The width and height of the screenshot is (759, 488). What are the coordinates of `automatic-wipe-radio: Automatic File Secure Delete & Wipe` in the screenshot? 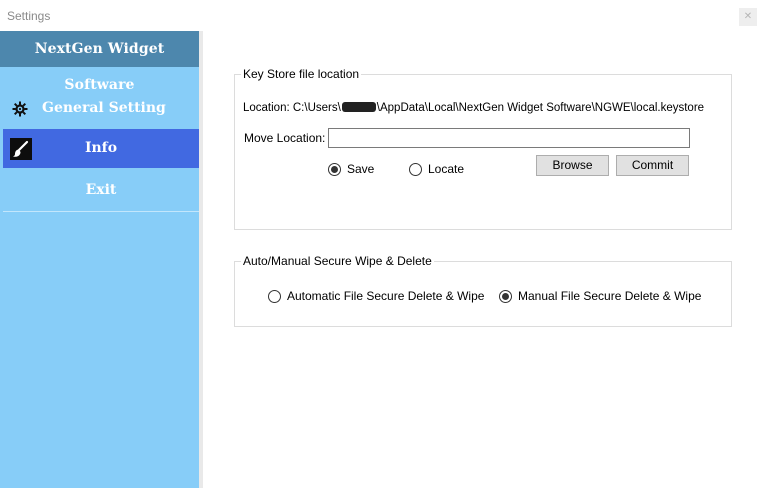 It's located at (376, 296).